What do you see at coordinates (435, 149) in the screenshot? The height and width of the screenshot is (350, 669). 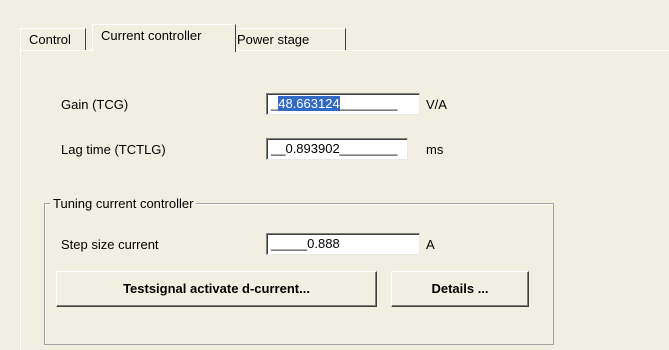 I see `lag-time-unit: ms` at bounding box center [435, 149].